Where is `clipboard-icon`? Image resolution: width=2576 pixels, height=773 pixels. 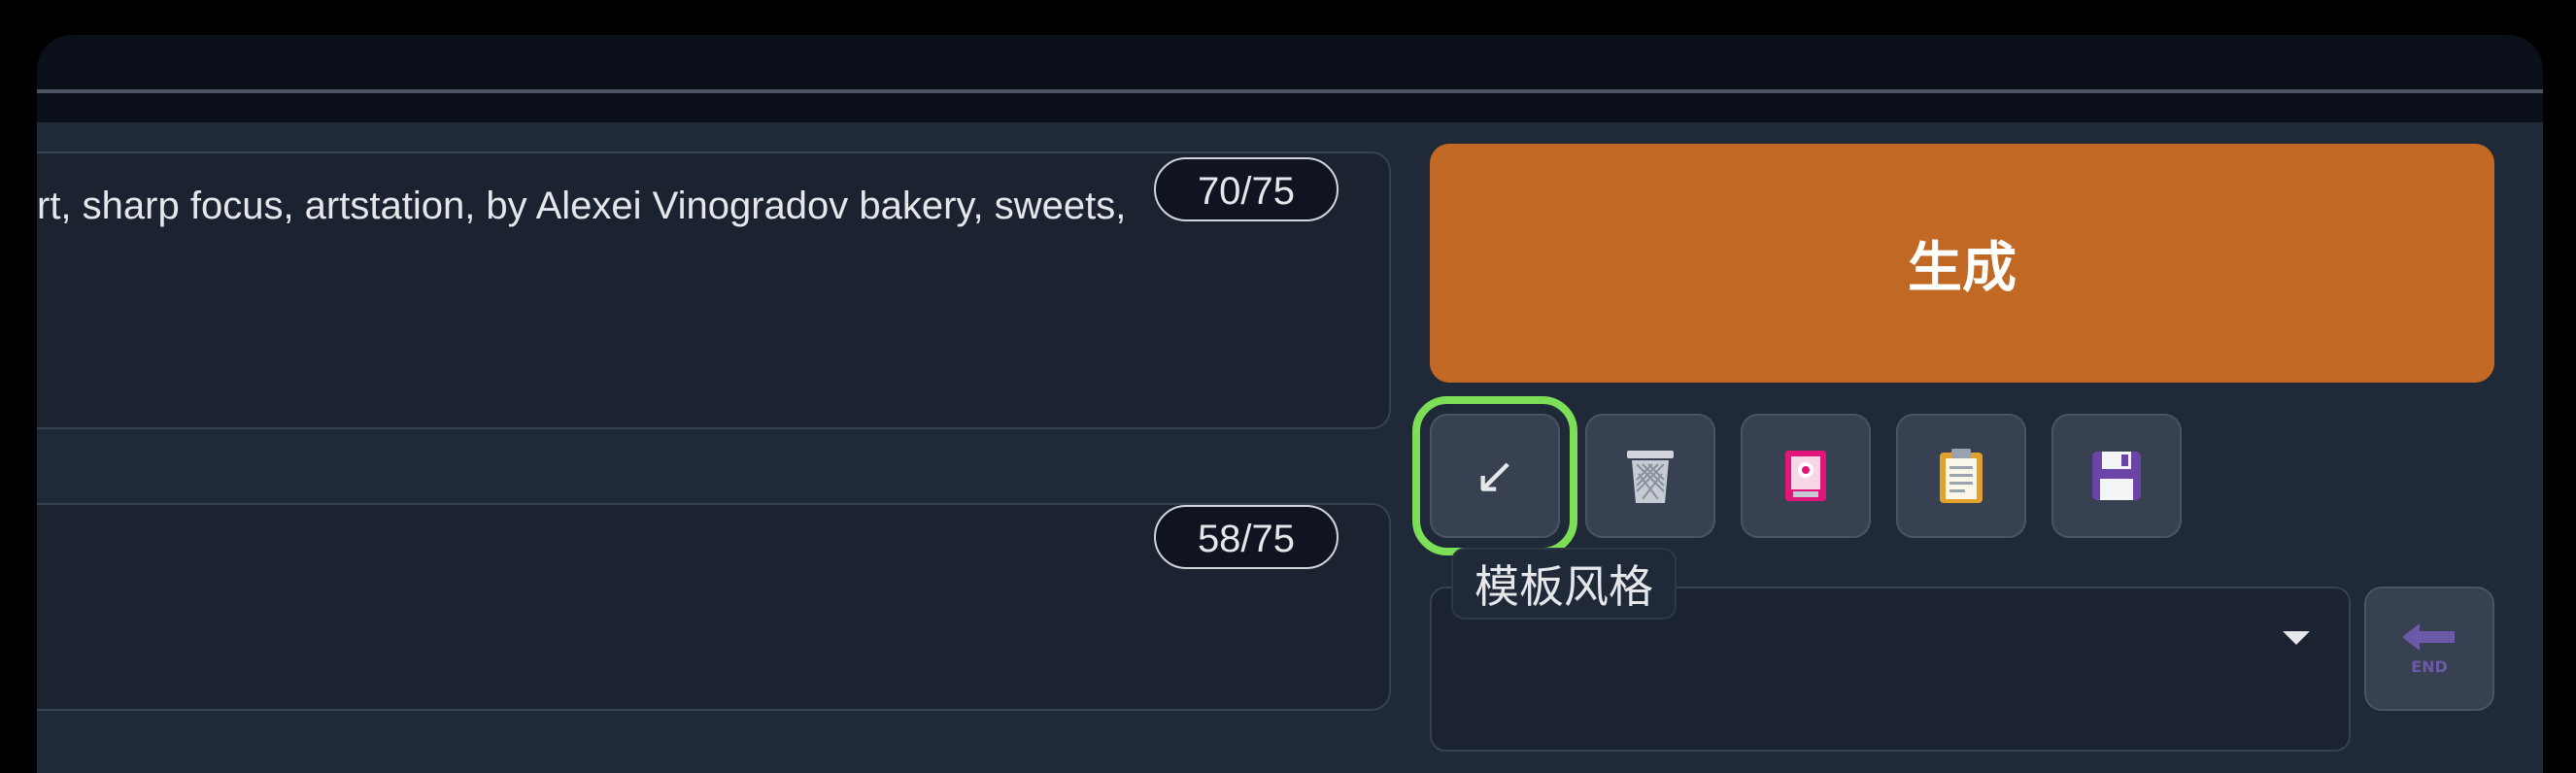
clipboard-icon is located at coordinates (1961, 476).